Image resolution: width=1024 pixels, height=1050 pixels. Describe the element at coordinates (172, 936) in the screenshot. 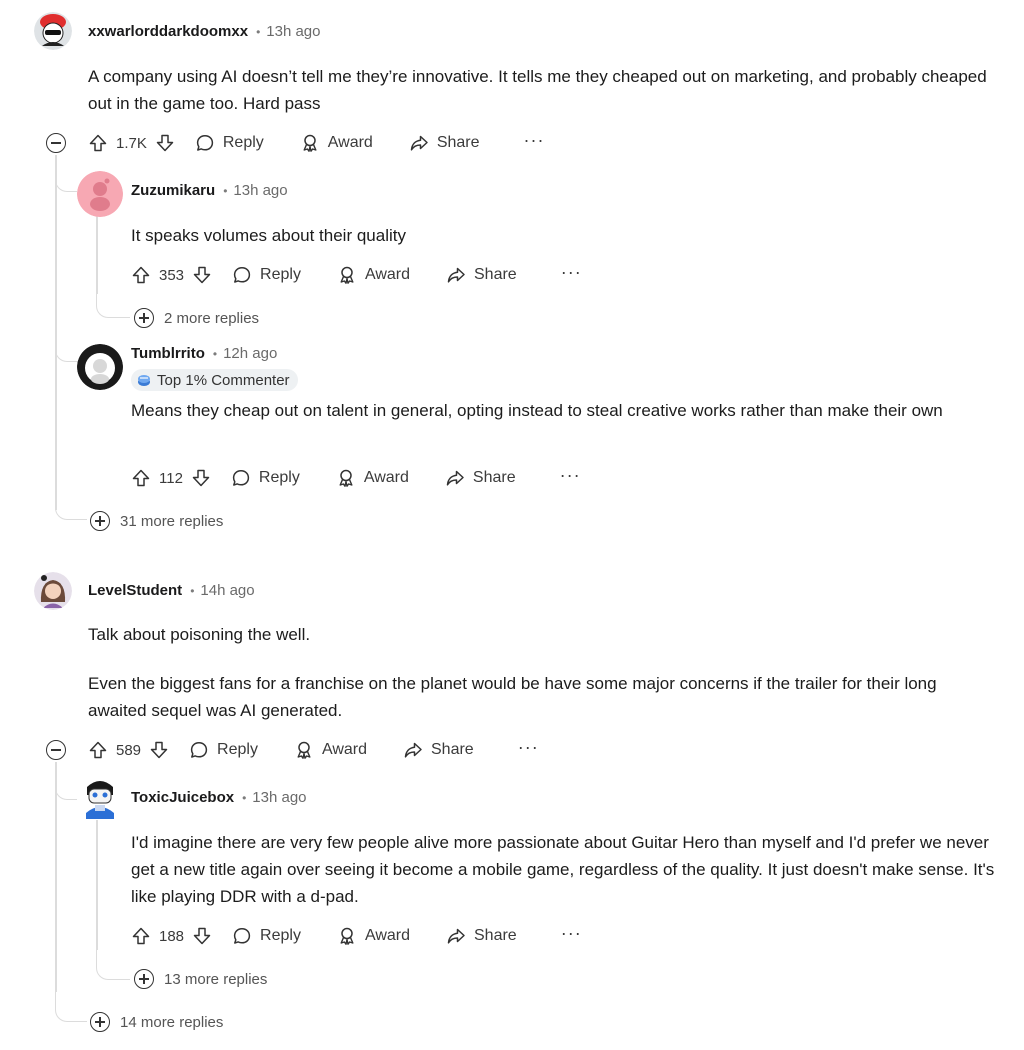

I see `vote-count: 188` at that location.